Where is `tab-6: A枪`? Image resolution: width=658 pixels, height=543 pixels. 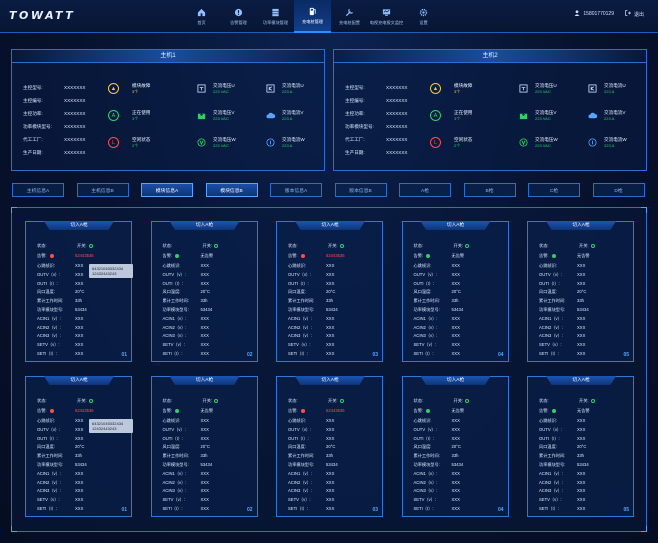
tab-6: A枪 is located at coordinates (425, 190).